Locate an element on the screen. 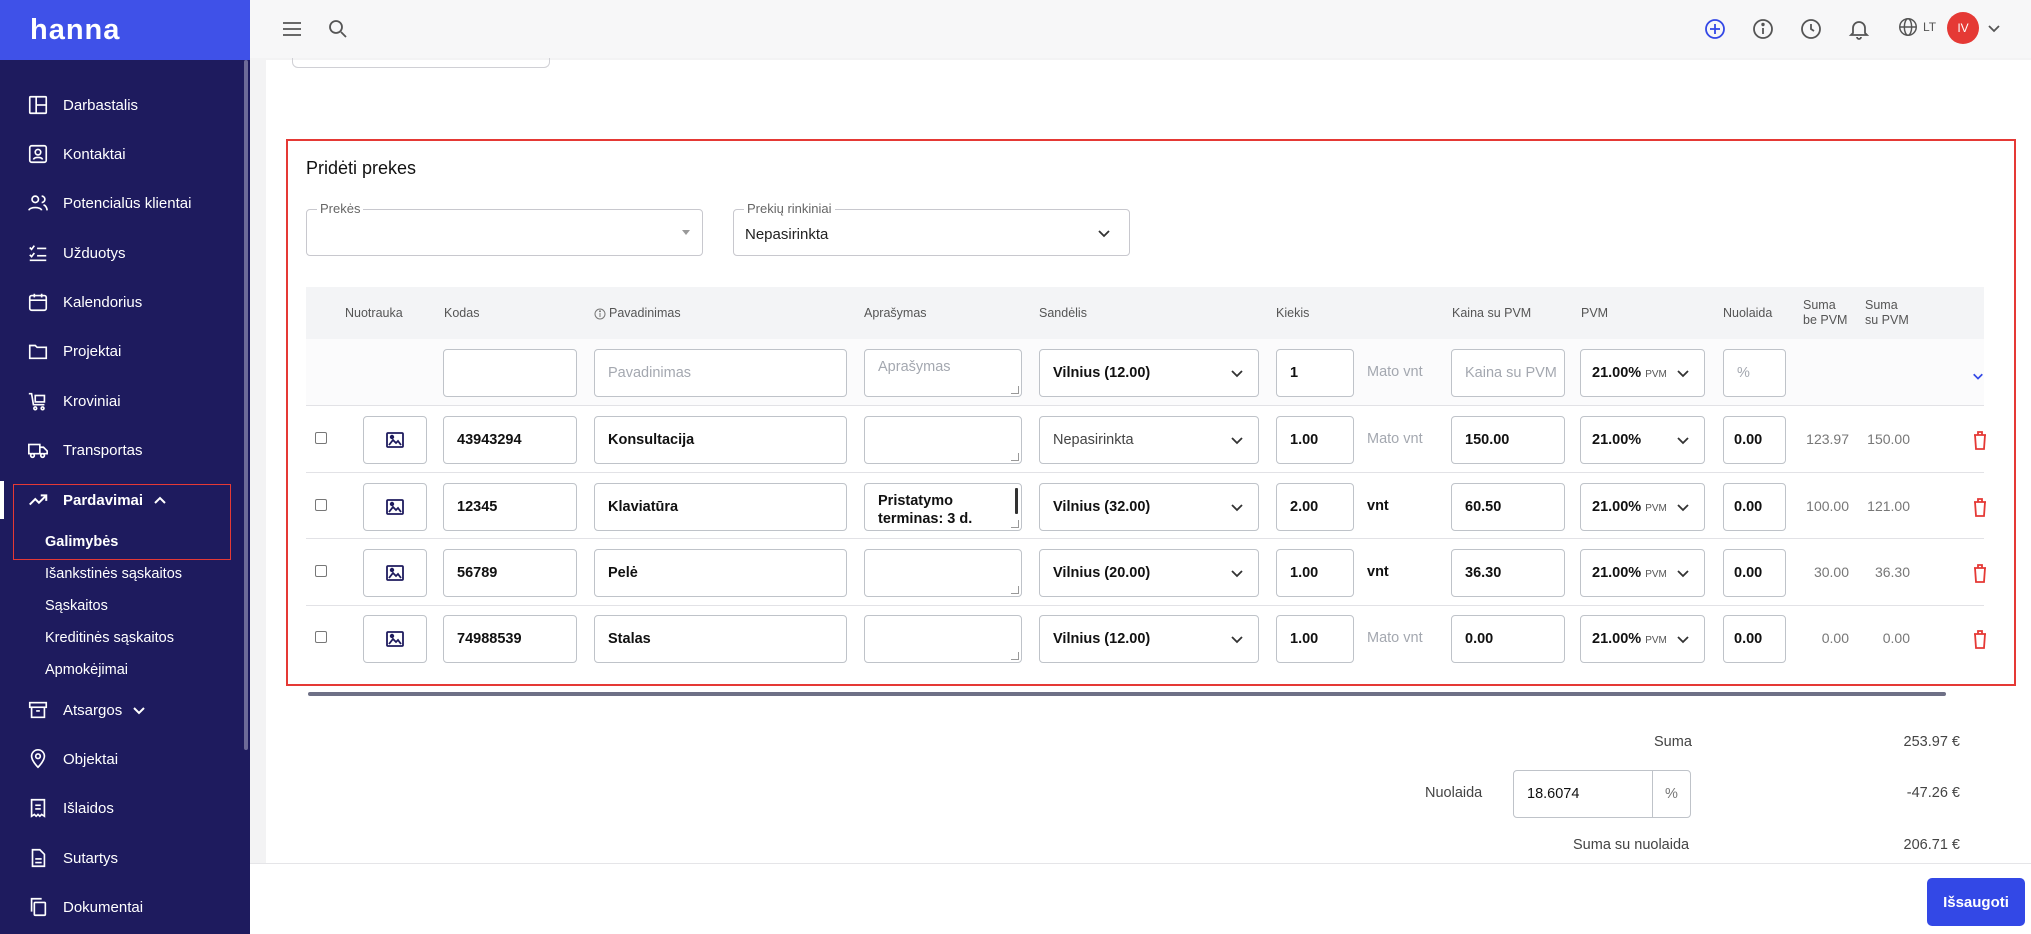 The image size is (2031, 934). sidebar-item-objektai: Objektai is located at coordinates (120, 759).